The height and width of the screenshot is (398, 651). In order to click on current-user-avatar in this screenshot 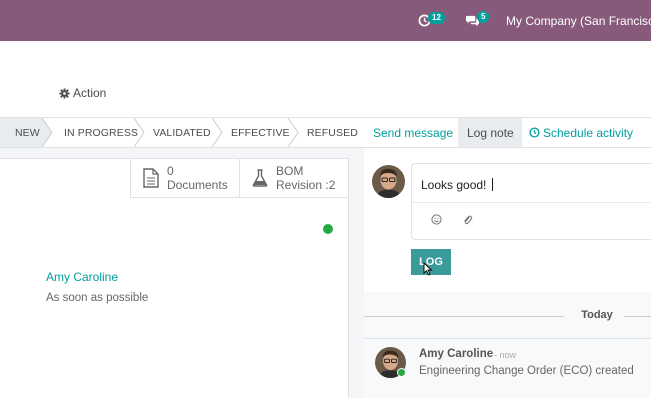, I will do `click(388, 181)`.